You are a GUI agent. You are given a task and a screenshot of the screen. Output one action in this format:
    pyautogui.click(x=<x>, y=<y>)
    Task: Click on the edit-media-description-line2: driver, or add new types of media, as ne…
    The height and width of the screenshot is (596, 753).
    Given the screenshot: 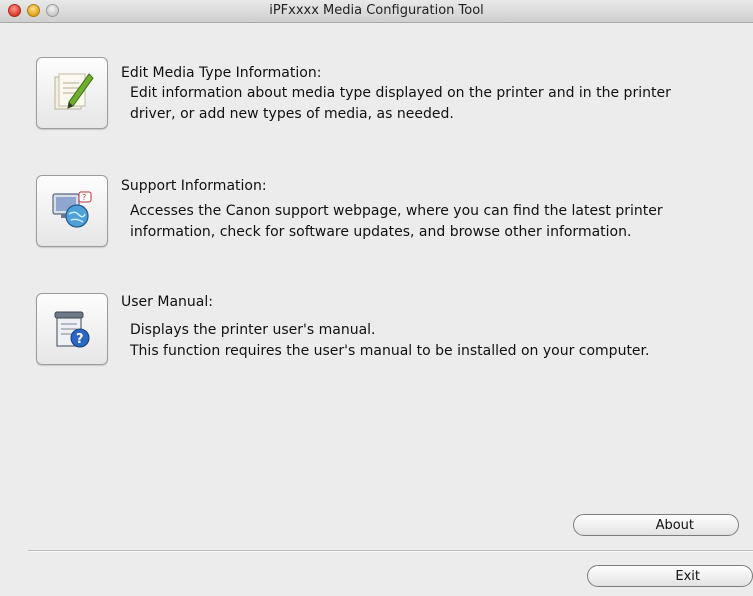 What is the action you would take?
    pyautogui.click(x=292, y=114)
    